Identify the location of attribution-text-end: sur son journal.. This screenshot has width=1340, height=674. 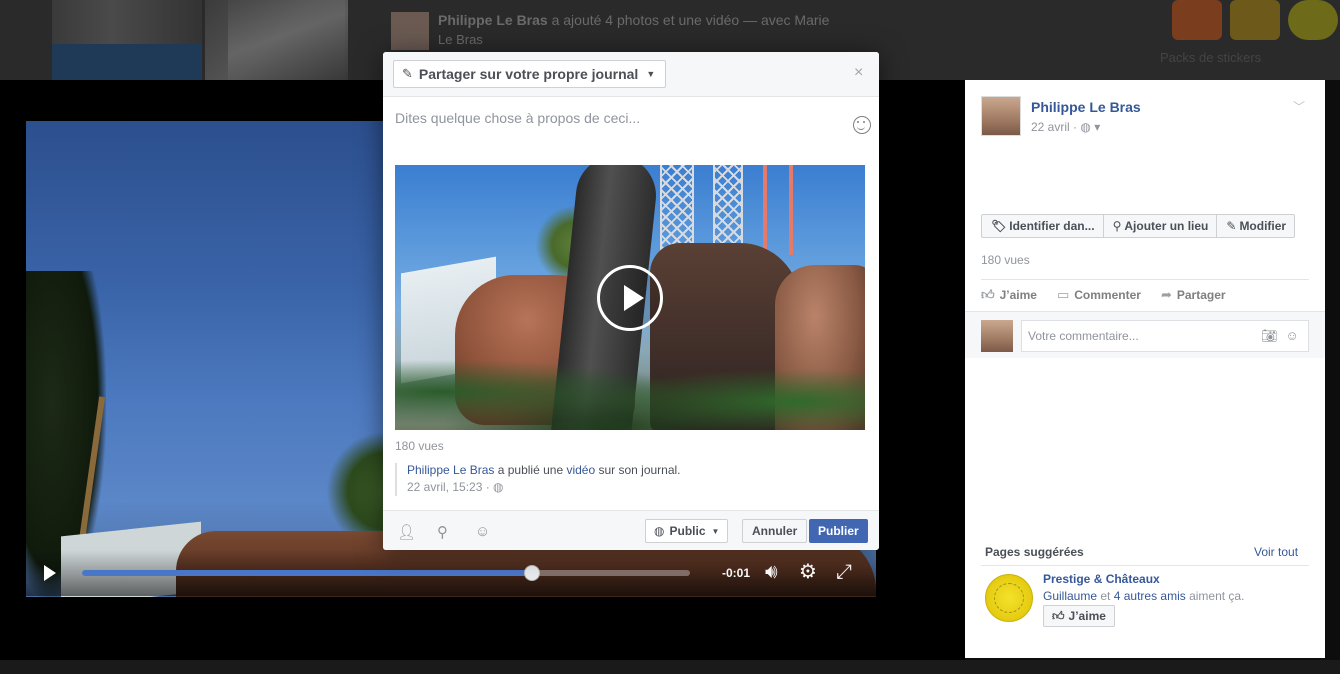
(638, 470).